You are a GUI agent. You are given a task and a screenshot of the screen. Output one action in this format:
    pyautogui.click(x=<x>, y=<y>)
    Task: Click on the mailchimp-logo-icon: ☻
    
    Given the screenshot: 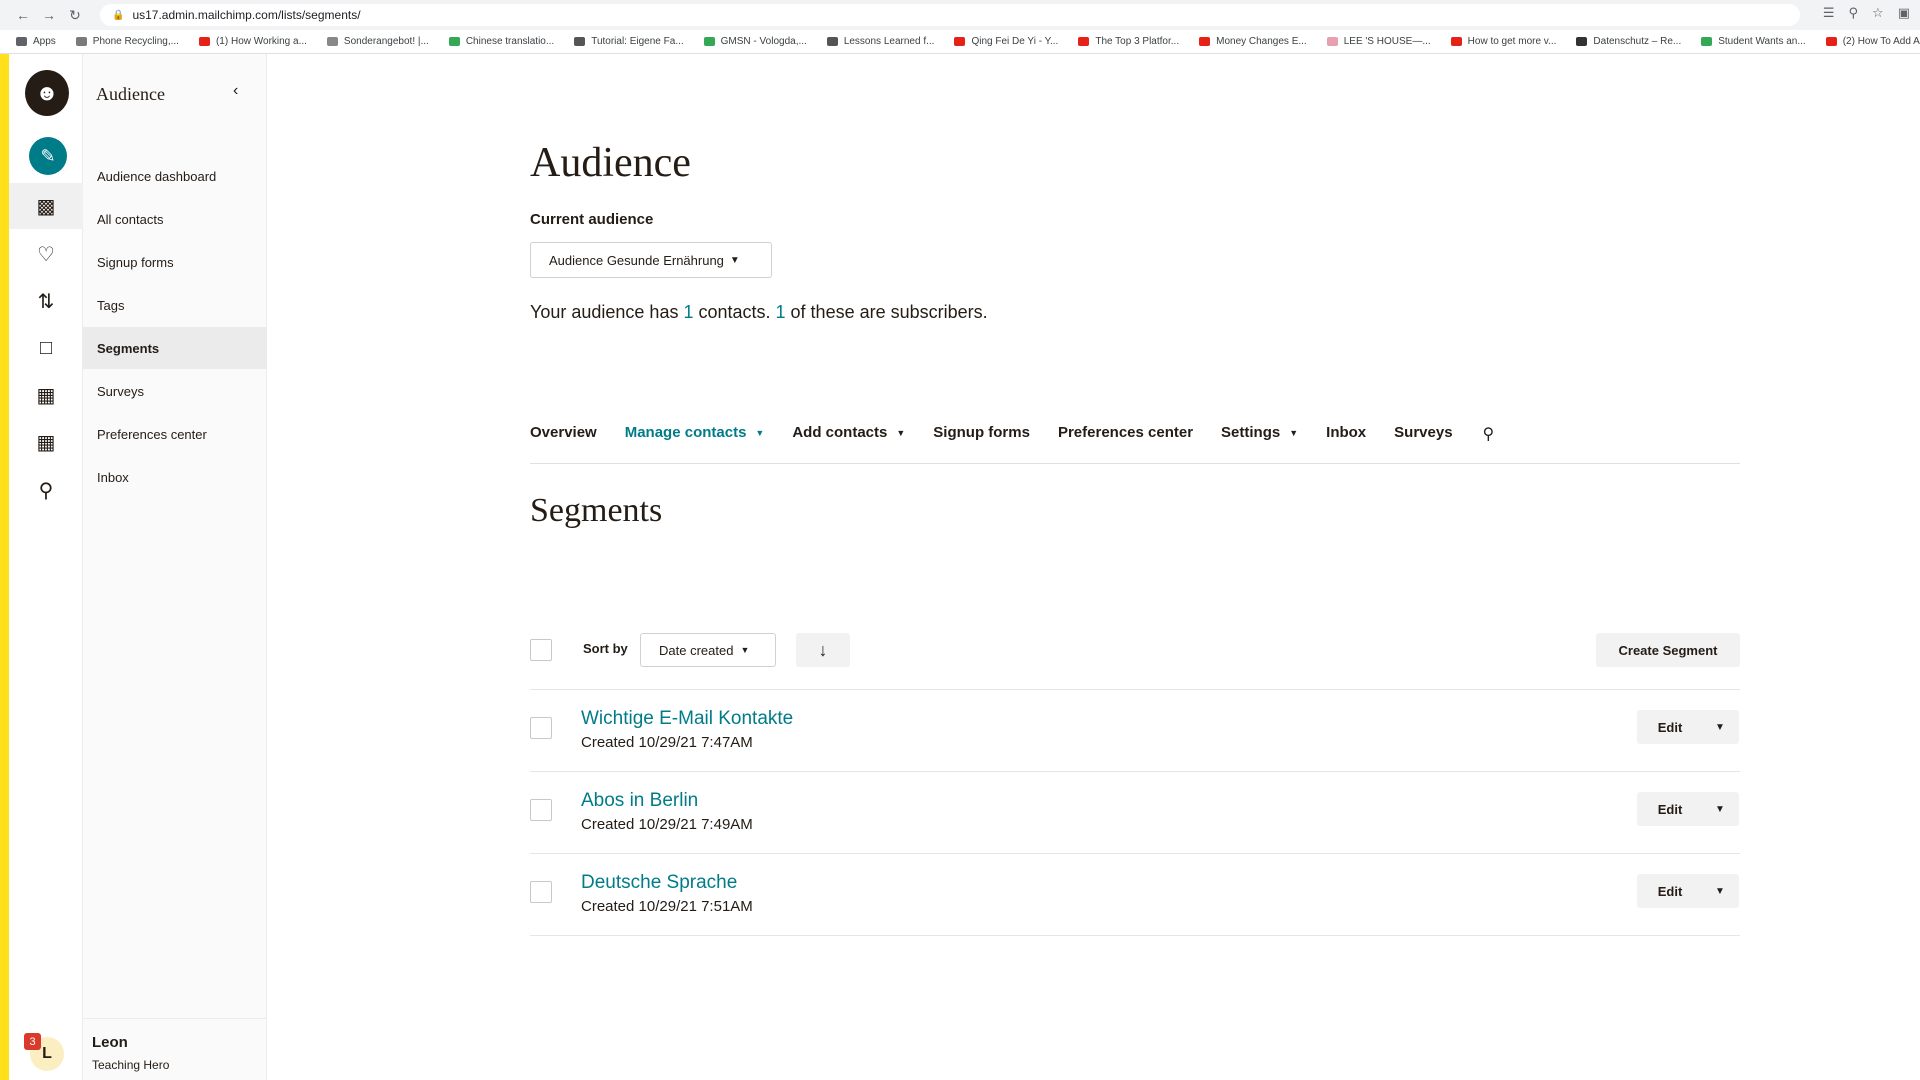 What is the action you would take?
    pyautogui.click(x=47, y=93)
    